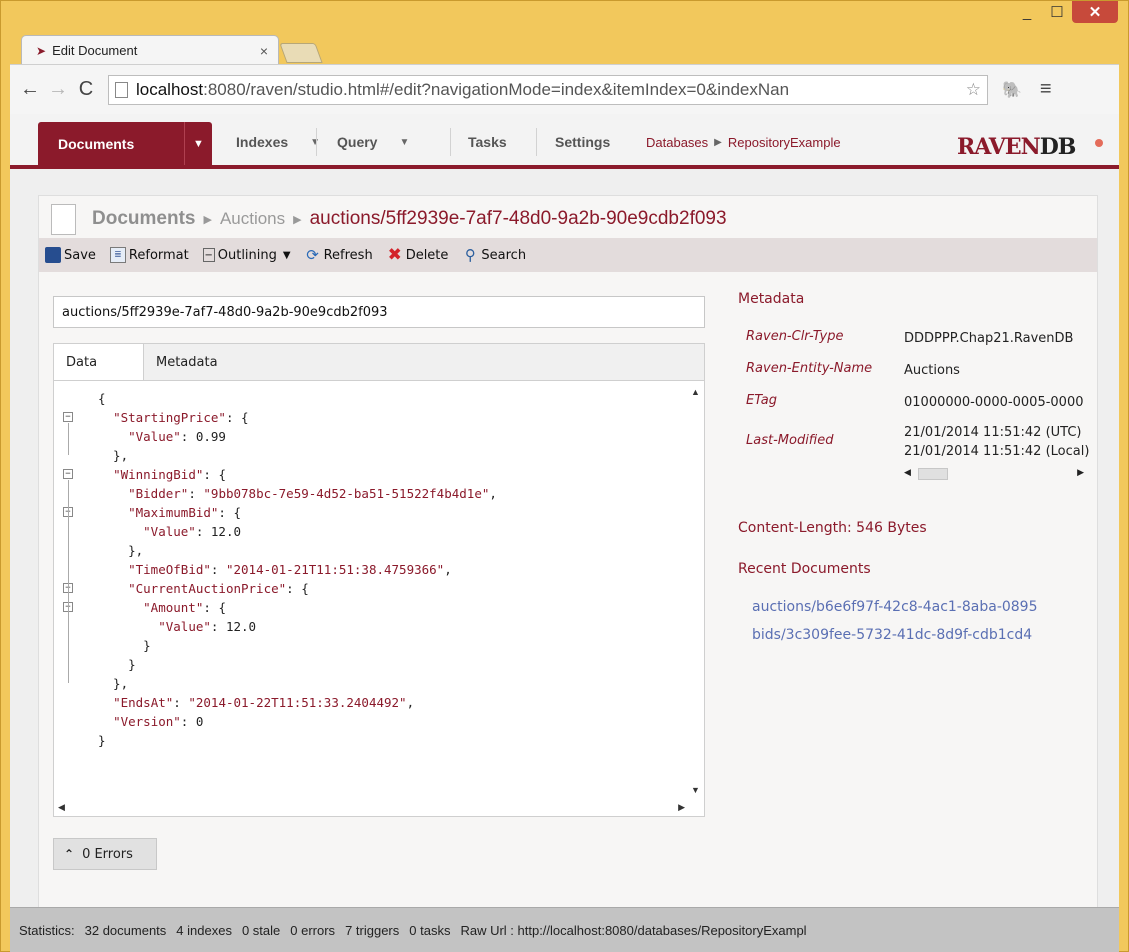 The image size is (1129, 952). Describe the element at coordinates (207, 626) in the screenshot. I see `code-line: "Value": 12.0` at that location.